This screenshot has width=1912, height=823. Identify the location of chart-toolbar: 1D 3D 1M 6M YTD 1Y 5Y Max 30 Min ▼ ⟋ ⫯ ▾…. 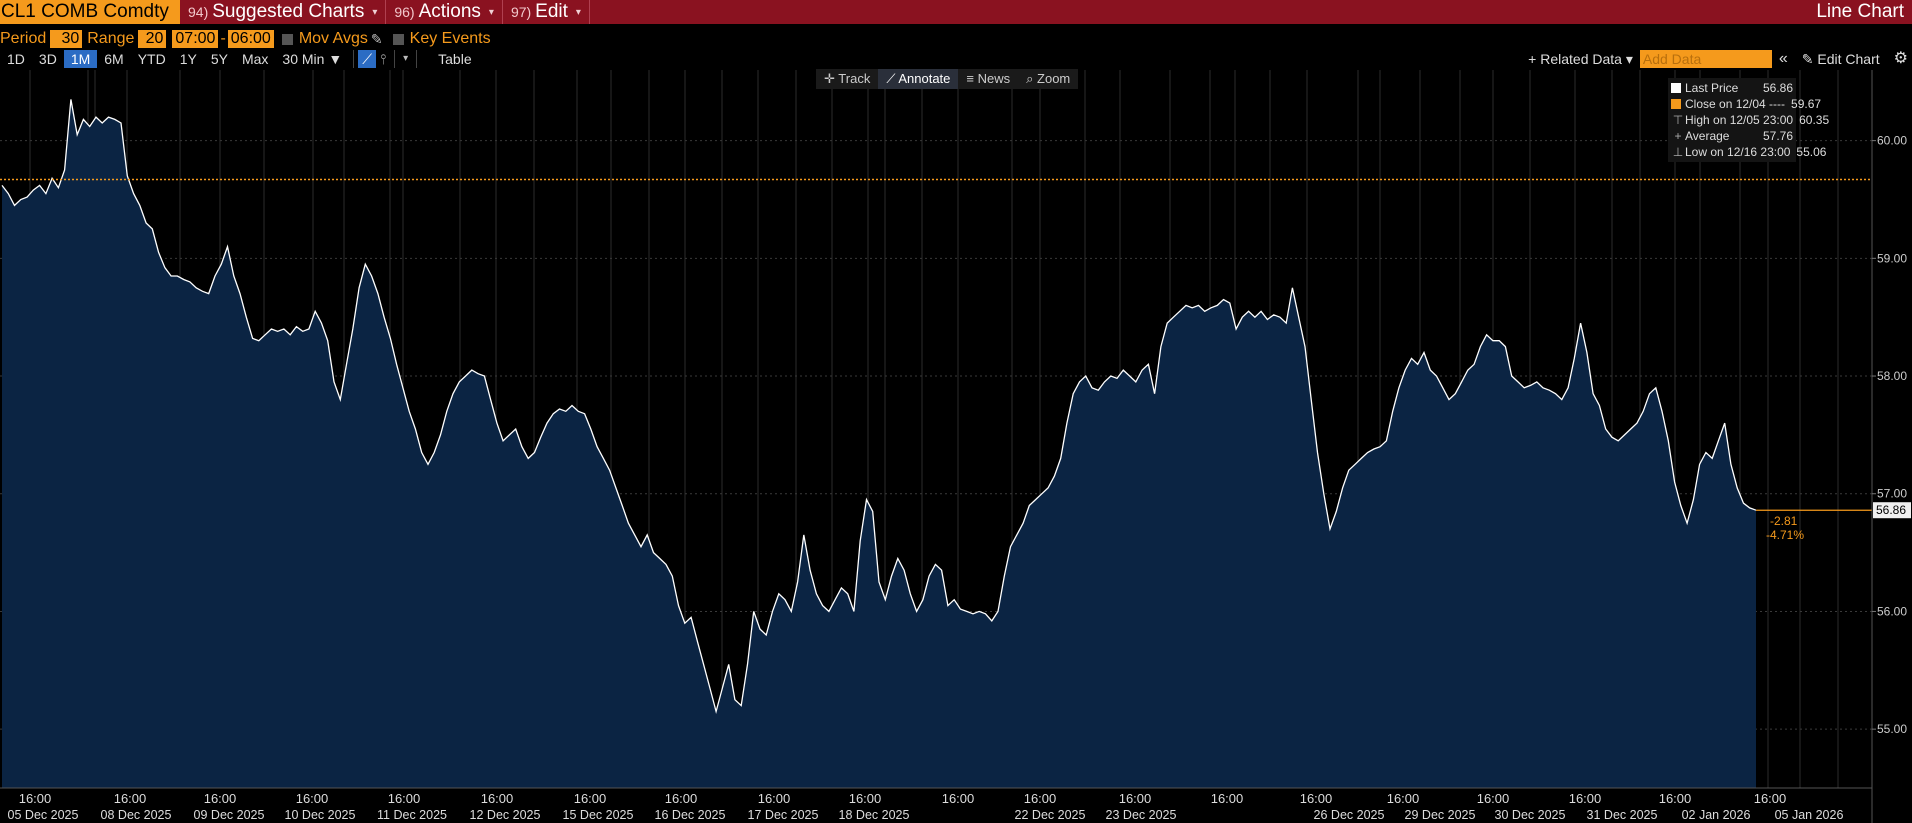
(956, 59).